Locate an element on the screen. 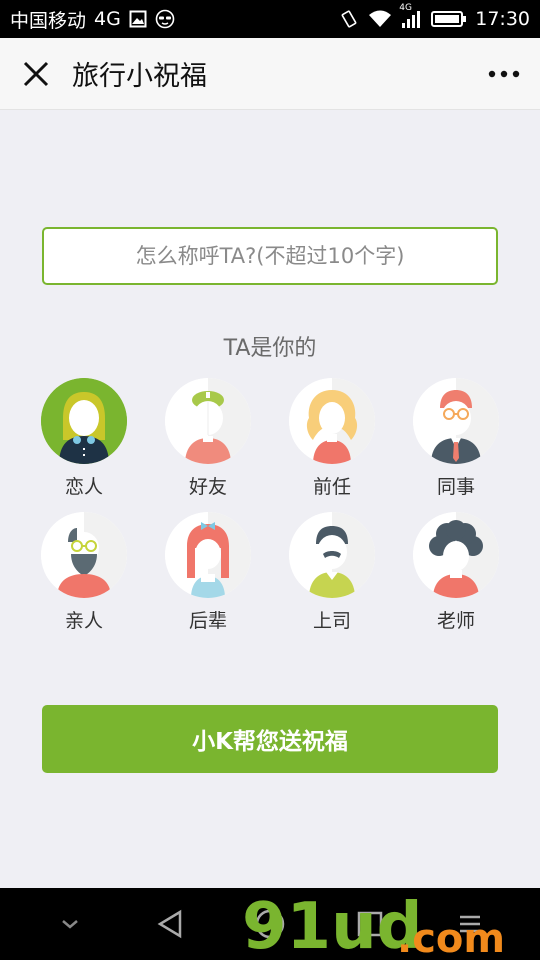 Image resolution: width=540 pixels, height=960 pixels. role-colleague: 同事 is located at coordinates (456, 440).